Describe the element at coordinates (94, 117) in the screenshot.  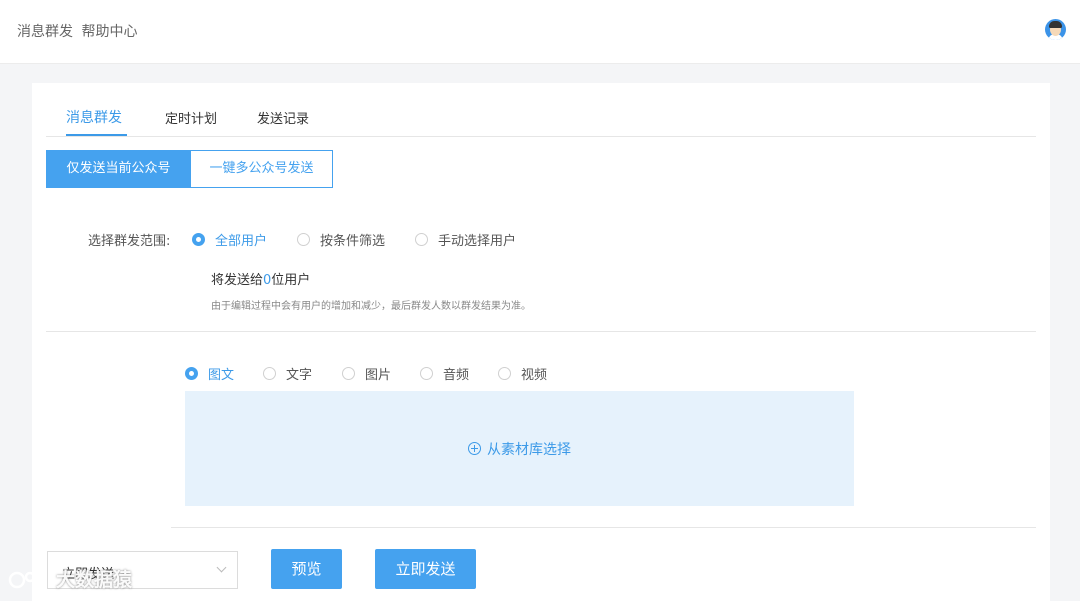
I see `tab-mass-message: 消息群发` at that location.